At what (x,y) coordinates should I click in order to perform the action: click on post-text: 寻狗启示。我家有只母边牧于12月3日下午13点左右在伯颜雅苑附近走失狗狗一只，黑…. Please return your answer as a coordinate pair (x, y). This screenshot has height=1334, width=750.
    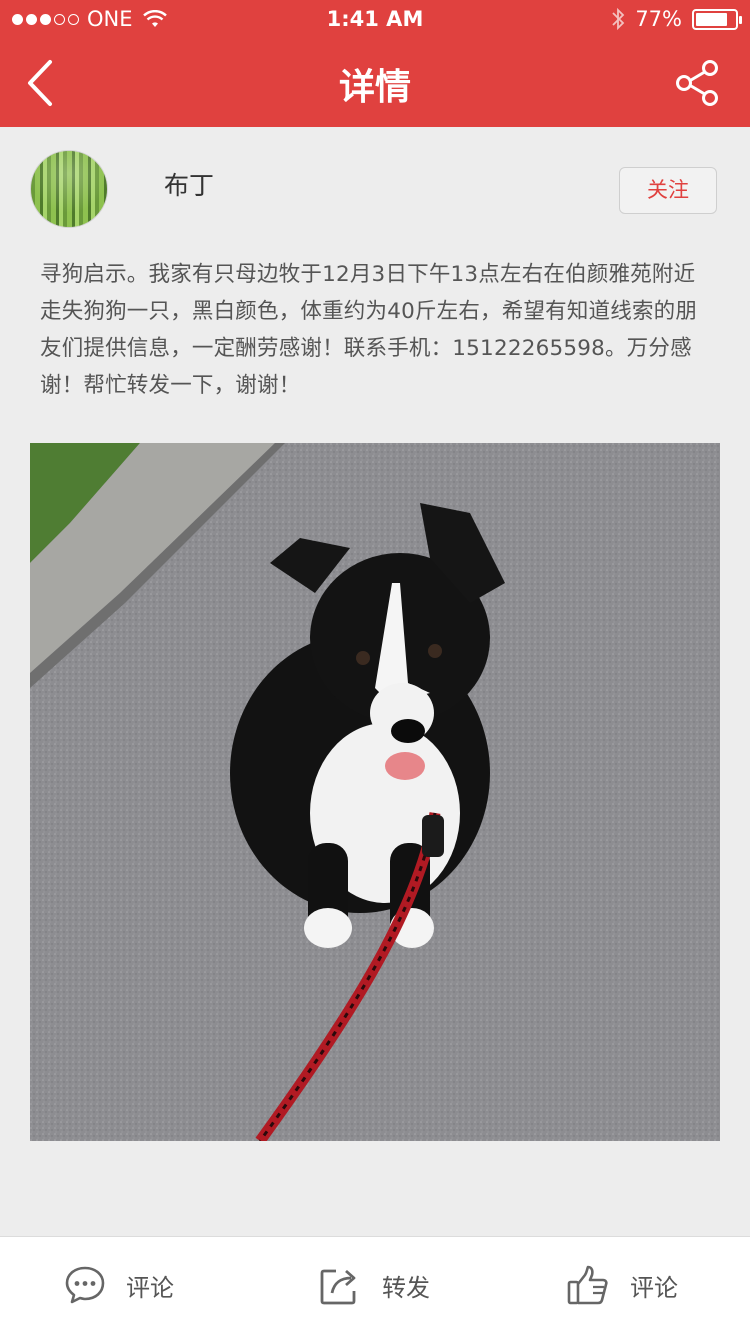
    Looking at the image, I should click on (369, 330).